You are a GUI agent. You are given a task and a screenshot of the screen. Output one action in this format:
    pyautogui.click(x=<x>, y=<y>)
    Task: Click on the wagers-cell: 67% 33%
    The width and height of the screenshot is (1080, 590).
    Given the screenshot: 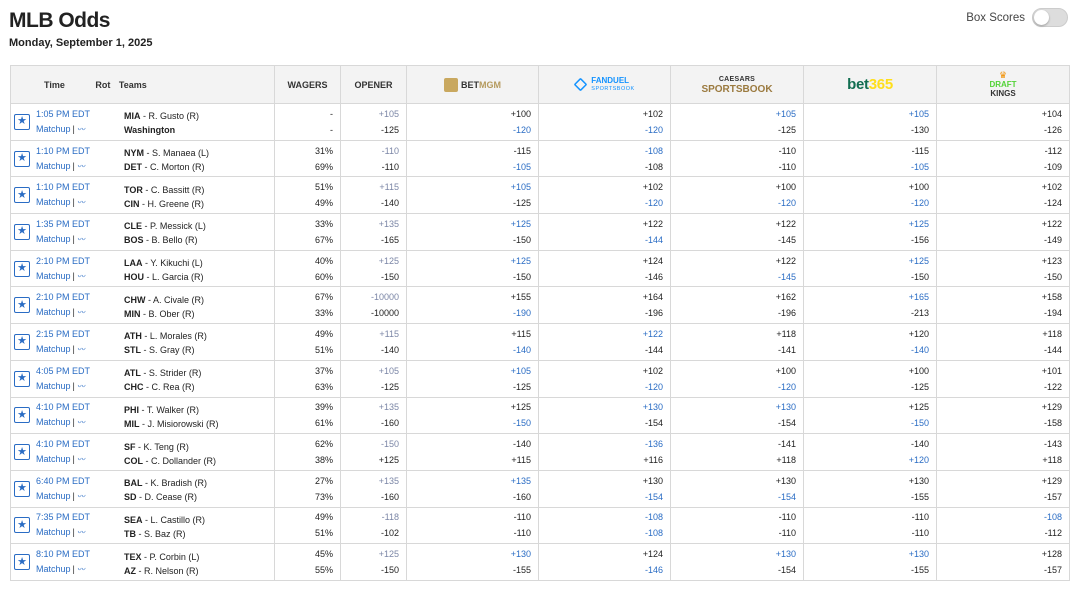 What is the action you would take?
    pyautogui.click(x=307, y=305)
    